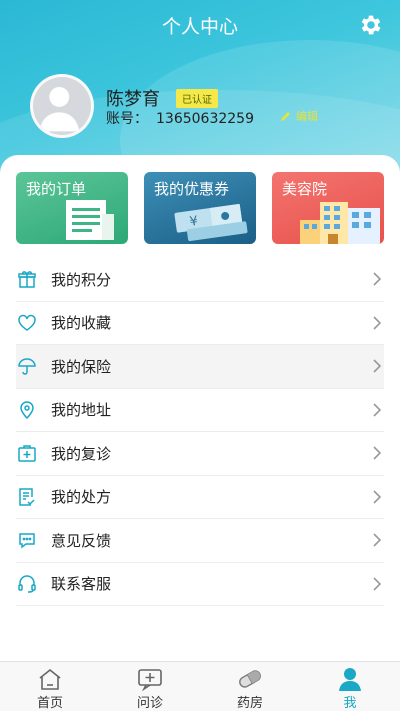  Describe the element at coordinates (371, 25) in the screenshot. I see `gear-icon` at that location.